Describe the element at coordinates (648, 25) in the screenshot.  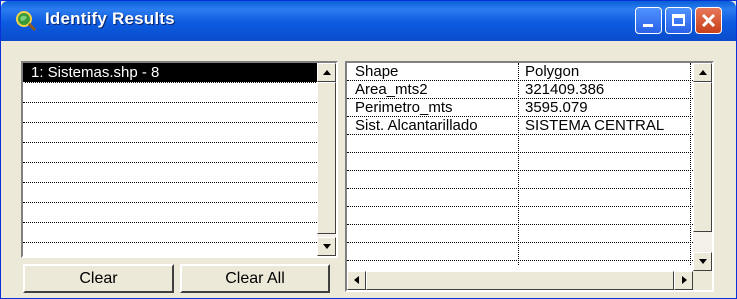
I see `minimize-icon` at that location.